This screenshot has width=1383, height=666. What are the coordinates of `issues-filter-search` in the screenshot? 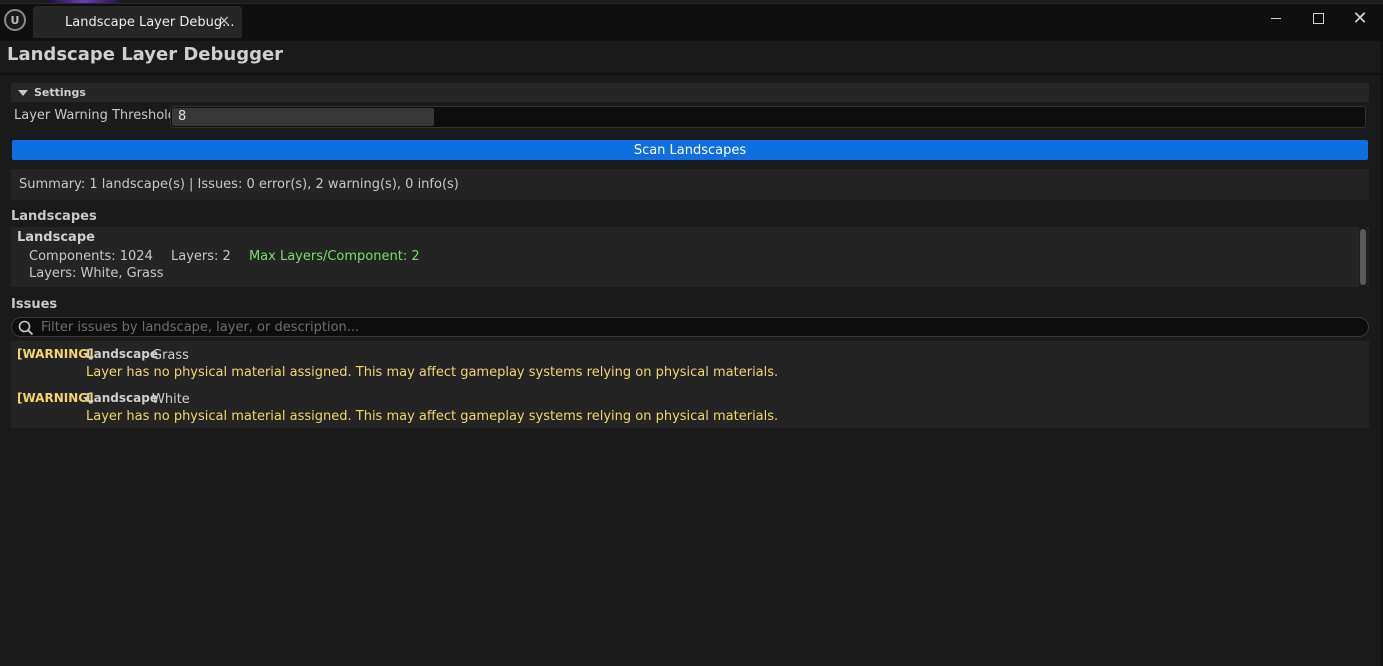 It's located at (690, 327).